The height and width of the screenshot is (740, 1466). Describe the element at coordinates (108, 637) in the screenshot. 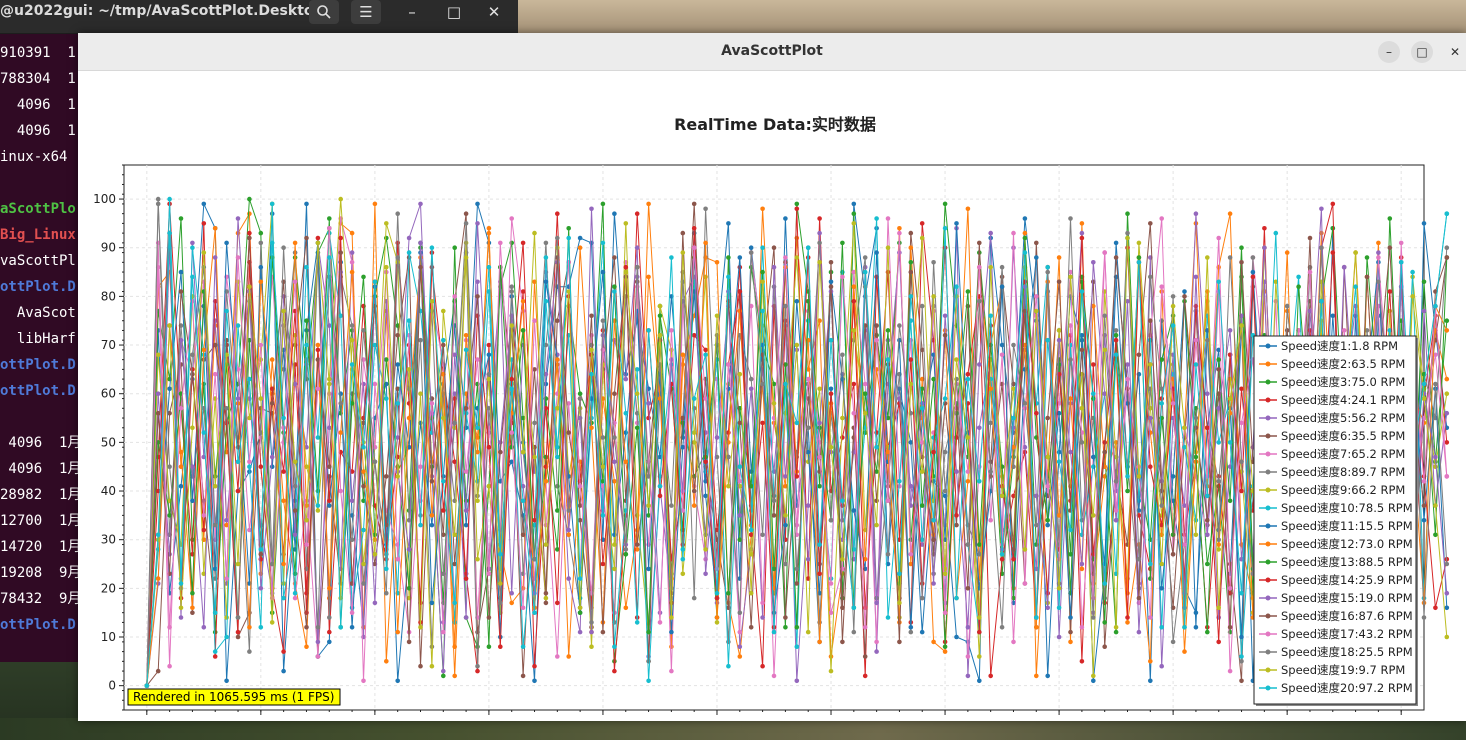

I see `y-tick-label: 10` at that location.